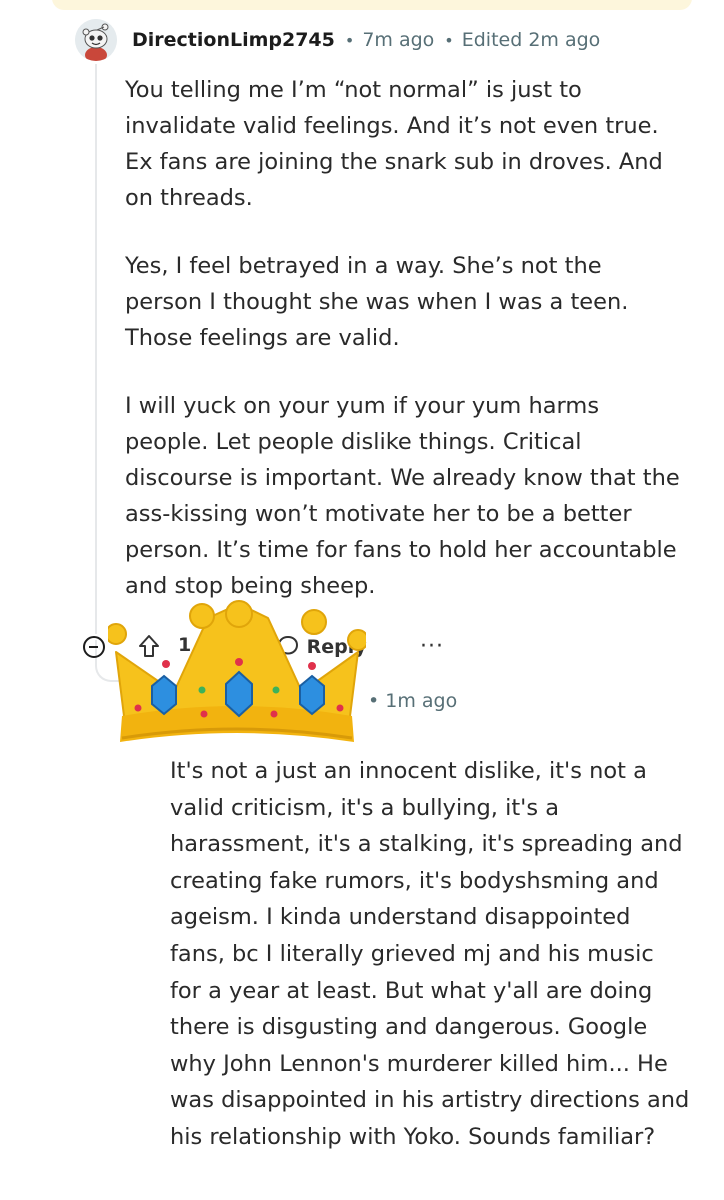  I want to click on thread-line, so click(96, 349).